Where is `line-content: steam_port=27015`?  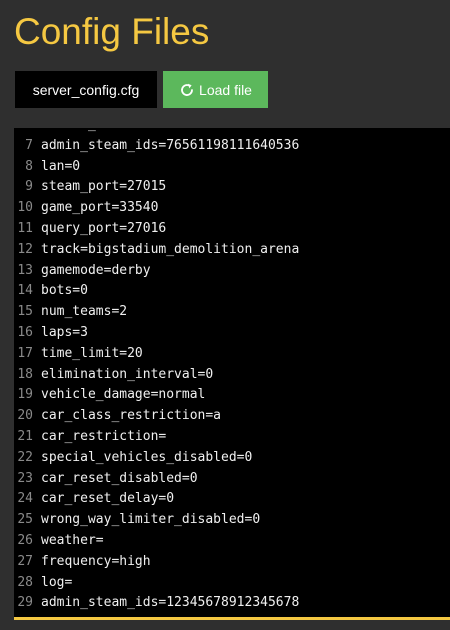
line-content: steam_port=27015 is located at coordinates (104, 187).